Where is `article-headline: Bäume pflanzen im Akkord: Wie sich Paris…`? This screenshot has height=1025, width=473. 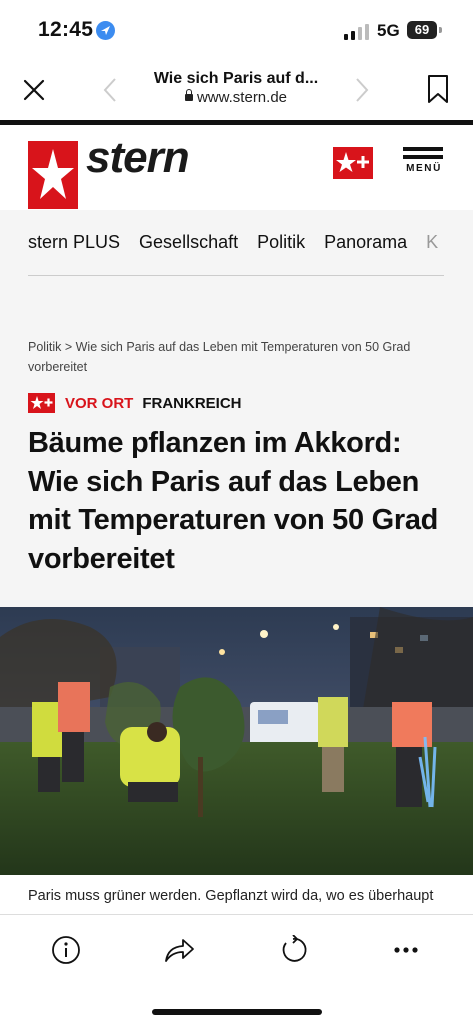
article-headline: Bäume pflanzen im Akkord: Wie sich Paris… is located at coordinates (233, 501).